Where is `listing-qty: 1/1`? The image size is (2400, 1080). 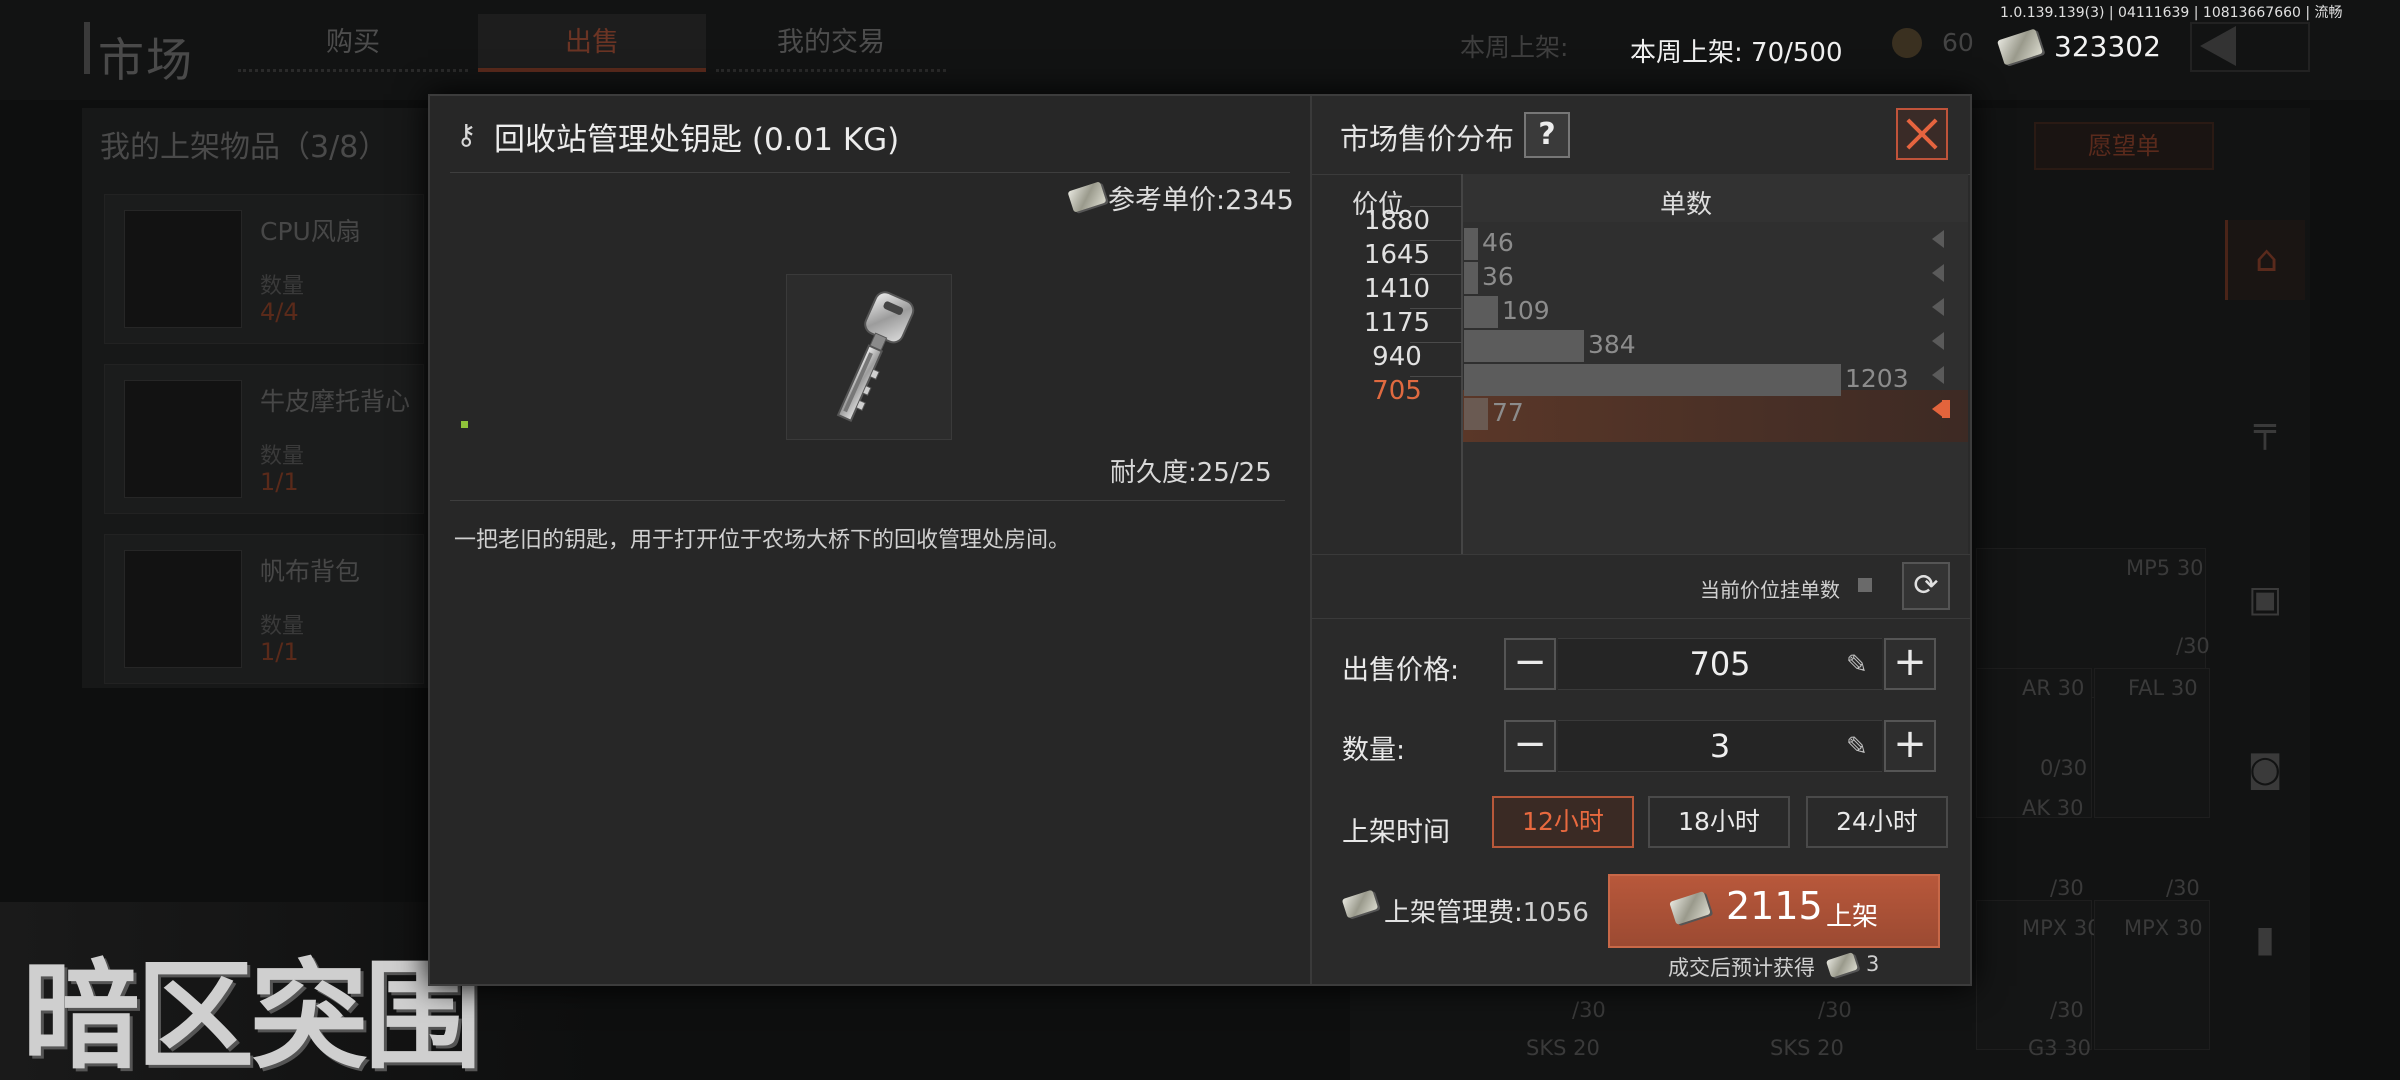
listing-qty: 1/1 is located at coordinates (279, 652).